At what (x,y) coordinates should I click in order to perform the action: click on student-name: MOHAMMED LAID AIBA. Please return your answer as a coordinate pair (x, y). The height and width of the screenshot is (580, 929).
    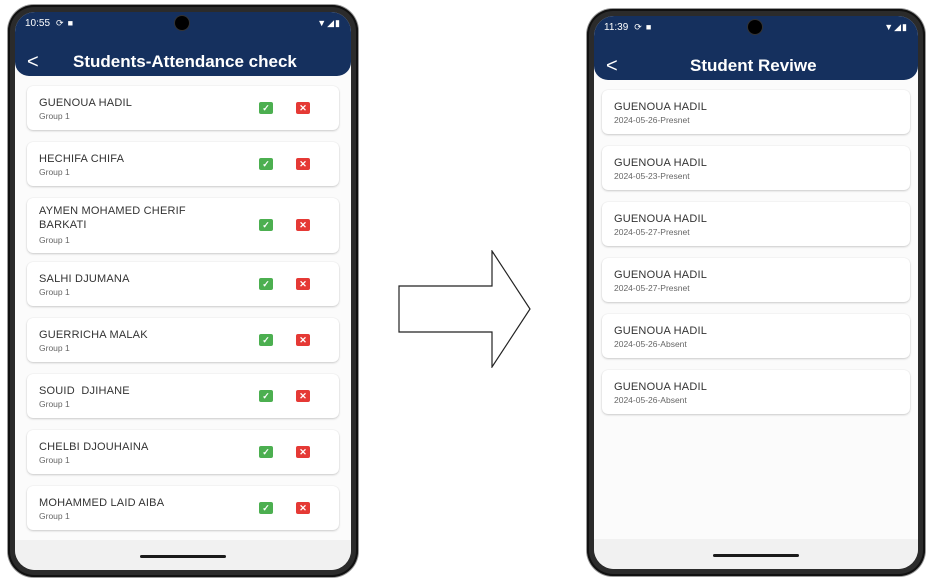
    Looking at the image, I should click on (102, 503).